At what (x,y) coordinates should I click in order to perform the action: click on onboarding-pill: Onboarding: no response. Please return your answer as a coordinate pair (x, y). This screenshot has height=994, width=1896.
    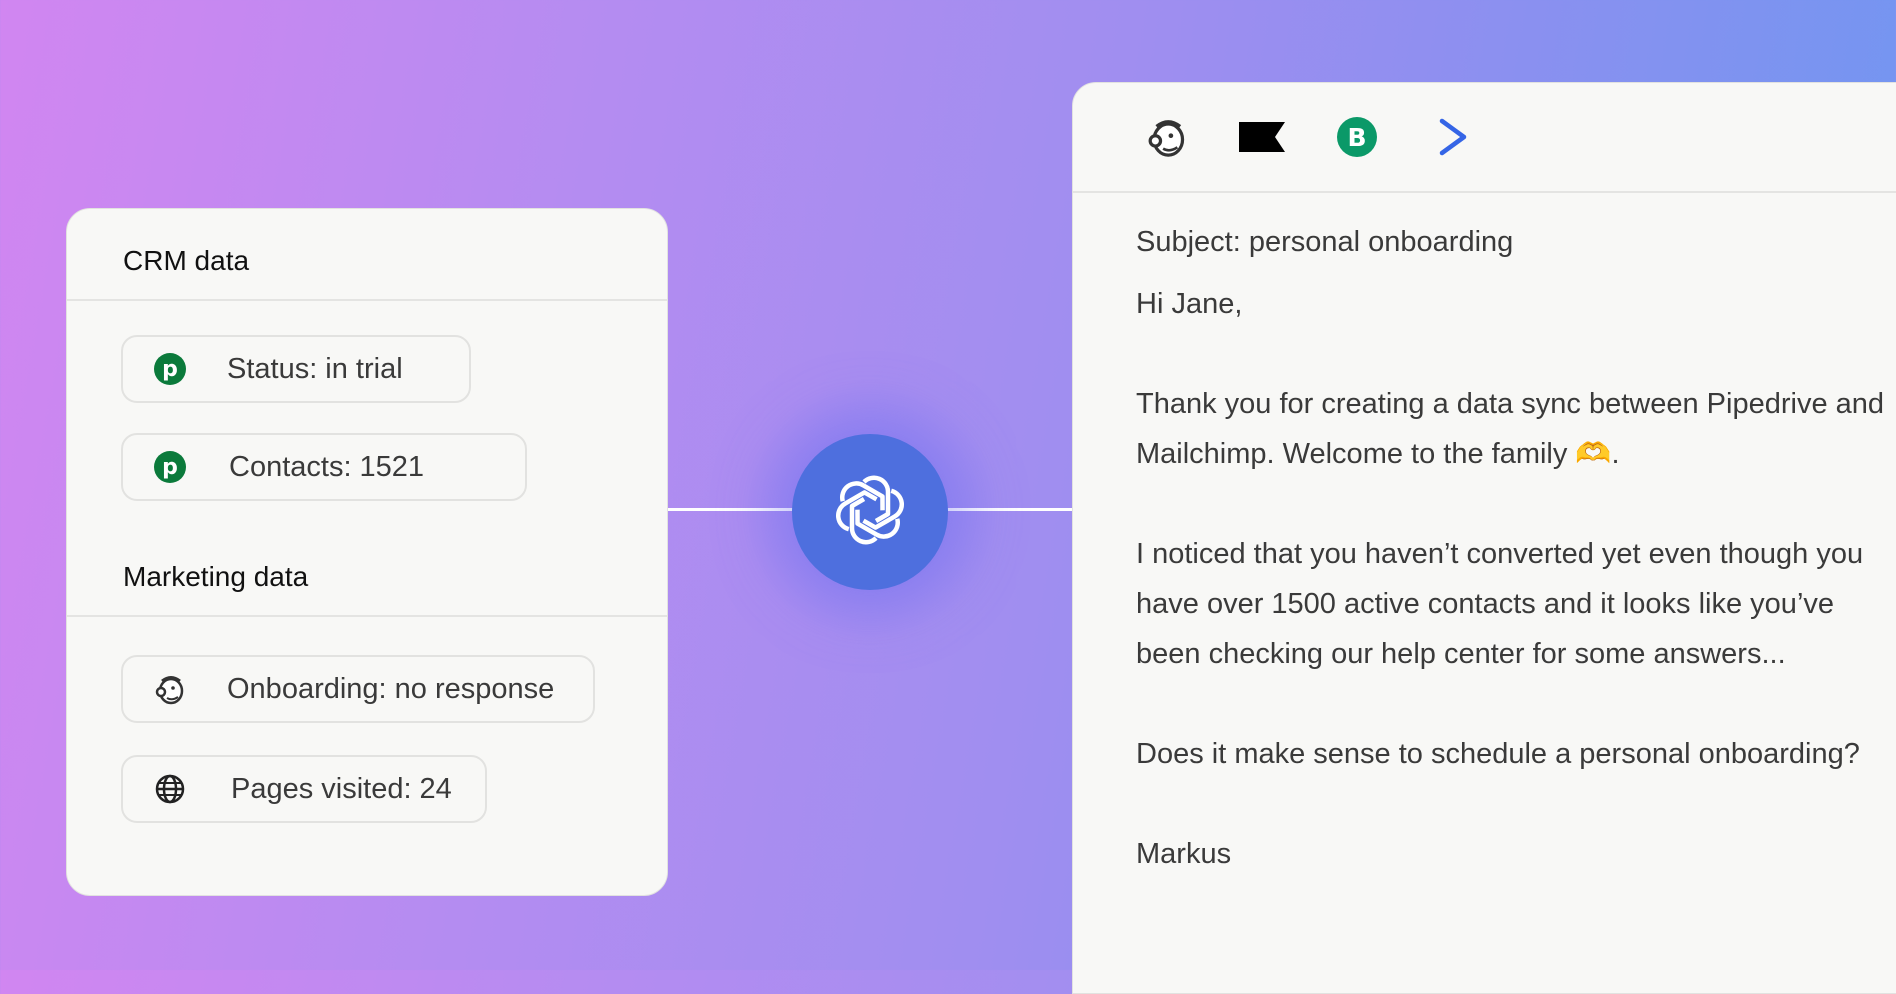
    Looking at the image, I should click on (358, 689).